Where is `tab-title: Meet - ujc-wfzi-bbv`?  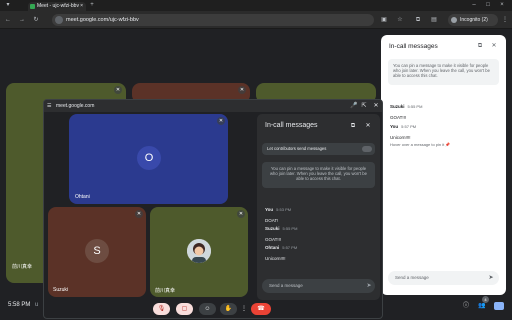 tab-title: Meet - ujc-wfzi-bbv is located at coordinates (58, 6).